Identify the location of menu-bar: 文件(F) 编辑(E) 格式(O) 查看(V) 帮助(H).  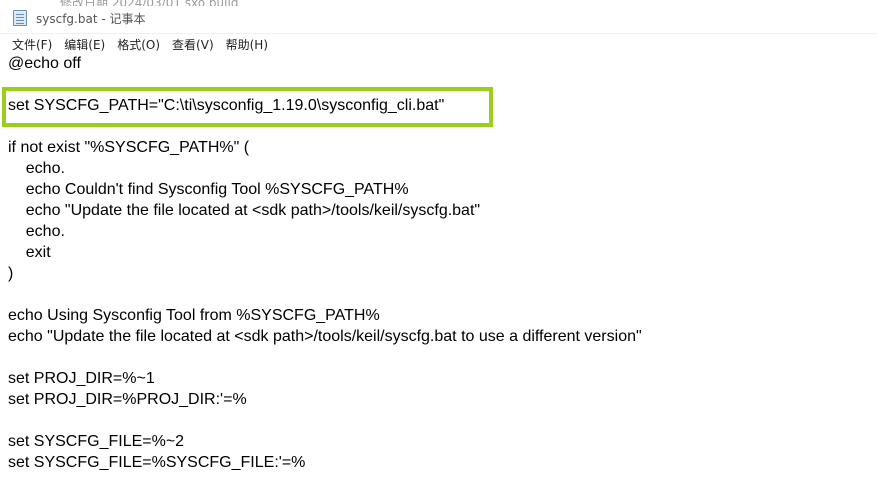
(438, 44).